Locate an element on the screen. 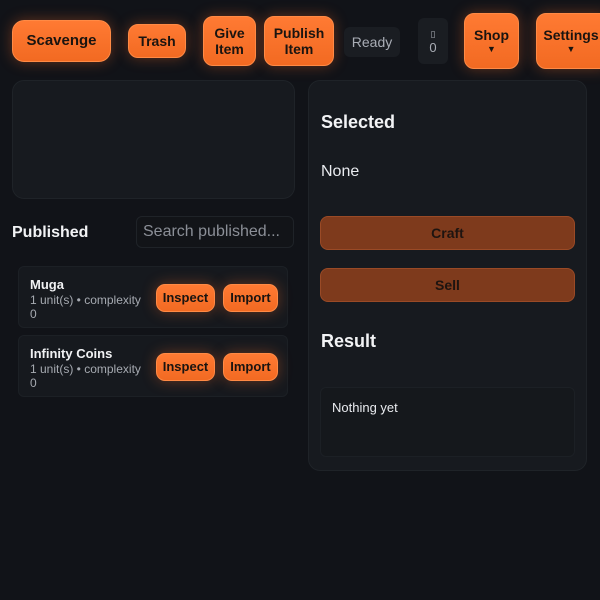 Image resolution: width=600 pixels, height=600 pixels. published-heading: Published is located at coordinates (50, 232).